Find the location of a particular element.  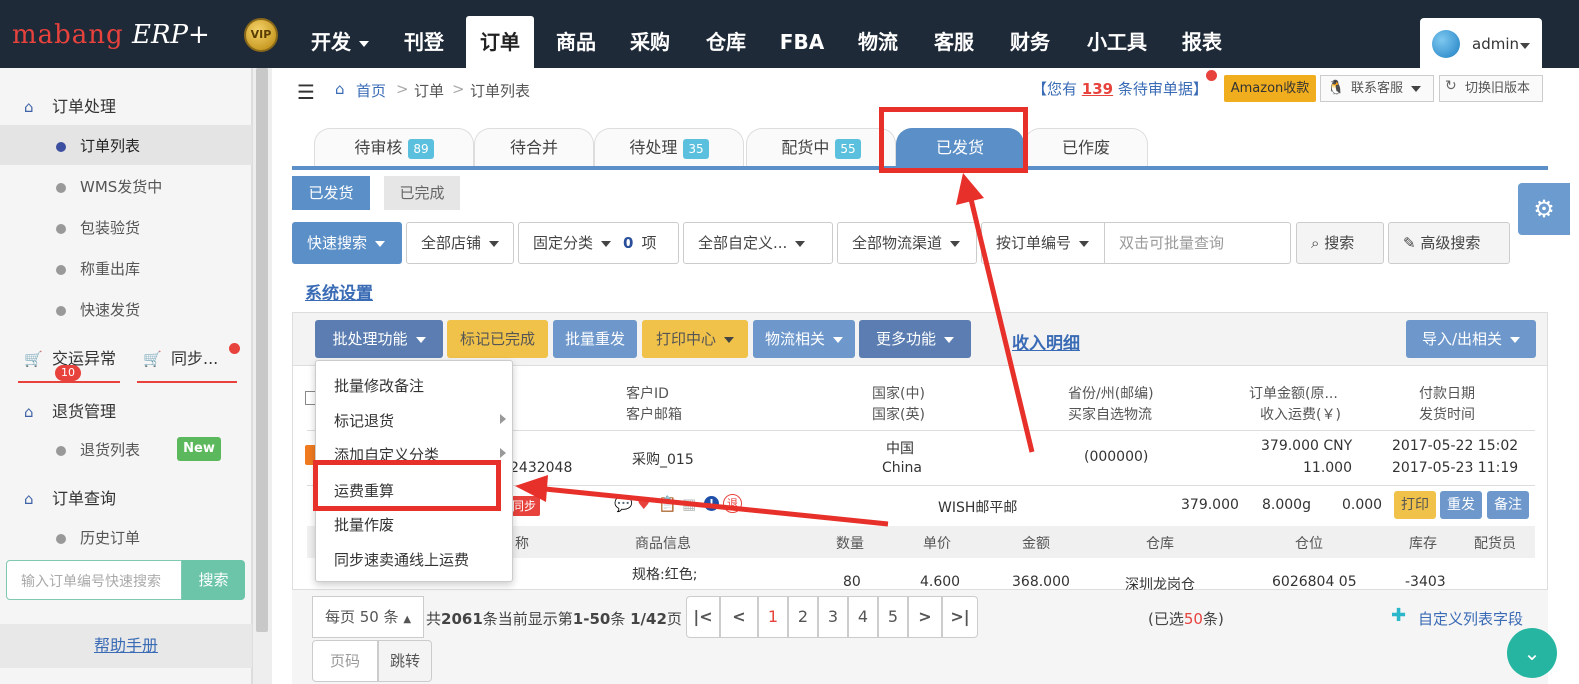

arrow-head-to-menu is located at coordinates (531, 488).